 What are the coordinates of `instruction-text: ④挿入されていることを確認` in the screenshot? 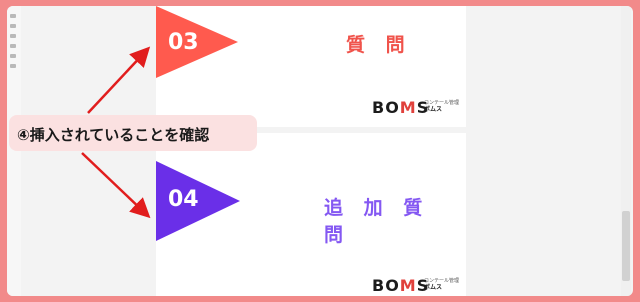 It's located at (113, 135).